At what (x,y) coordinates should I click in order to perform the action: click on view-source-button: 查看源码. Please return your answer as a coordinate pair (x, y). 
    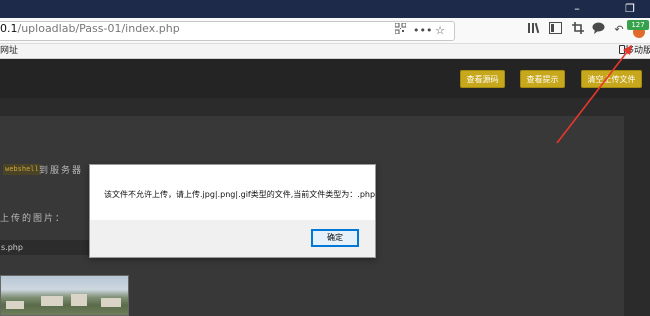
    Looking at the image, I should click on (482, 79).